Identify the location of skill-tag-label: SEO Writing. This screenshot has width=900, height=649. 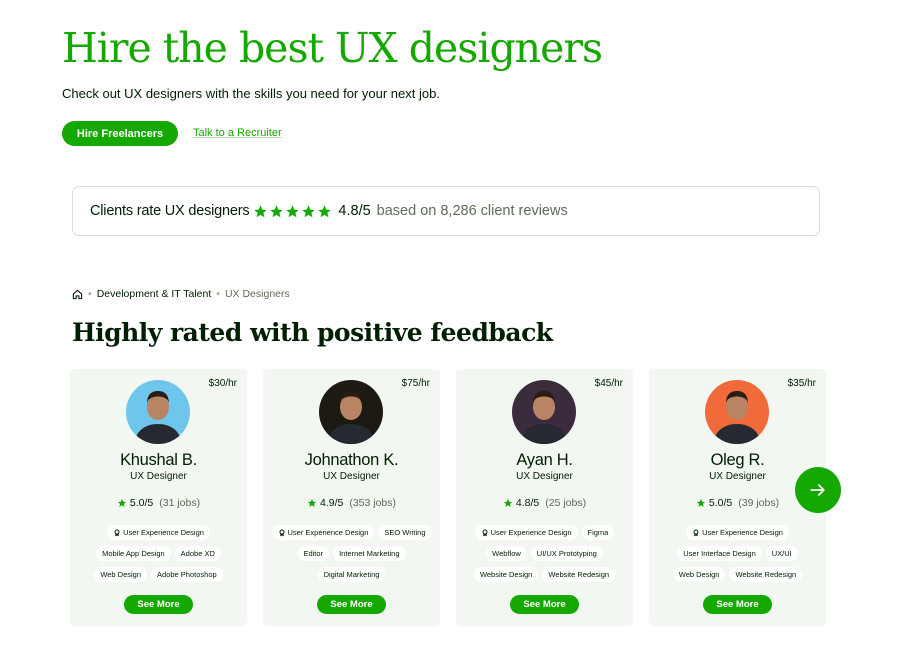
(405, 532).